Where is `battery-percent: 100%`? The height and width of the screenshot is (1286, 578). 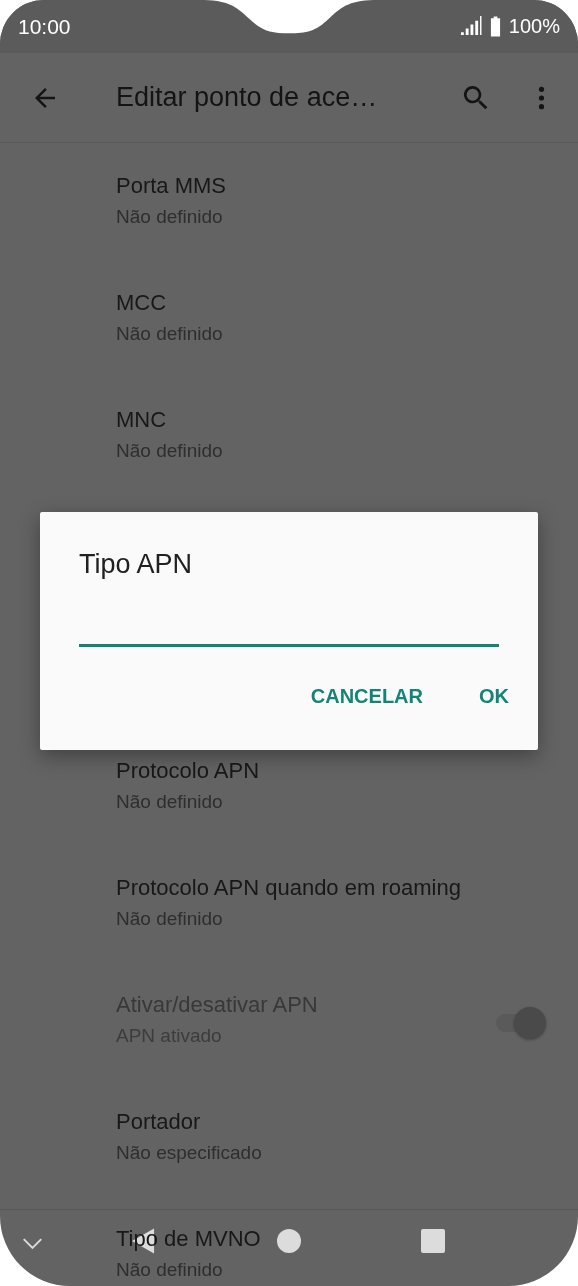
battery-percent: 100% is located at coordinates (534, 26).